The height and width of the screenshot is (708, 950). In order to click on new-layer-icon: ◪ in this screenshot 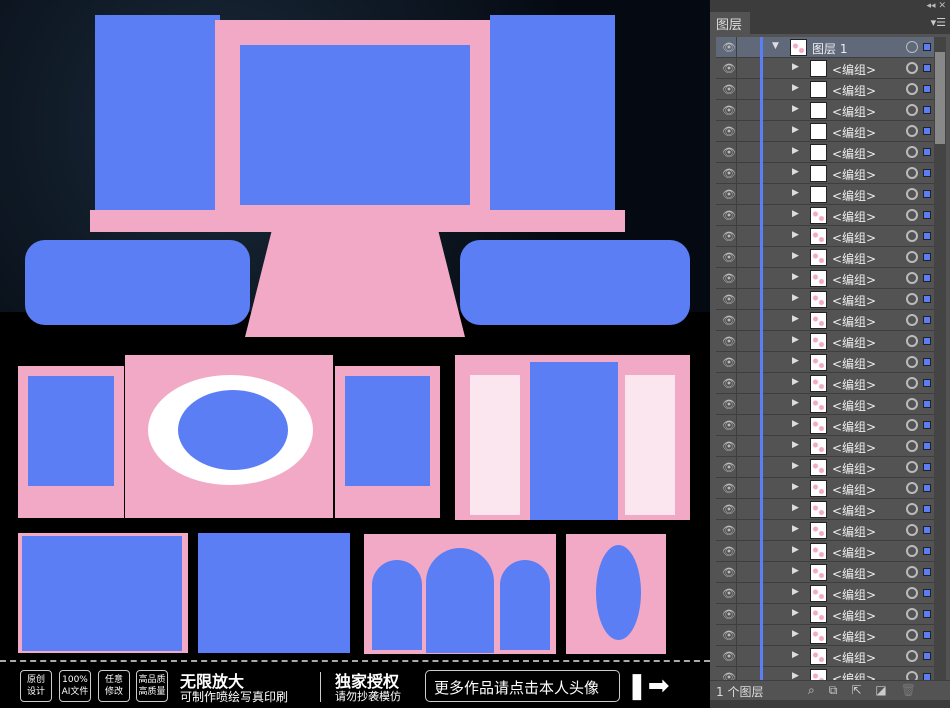, I will do `click(887, 690)`.